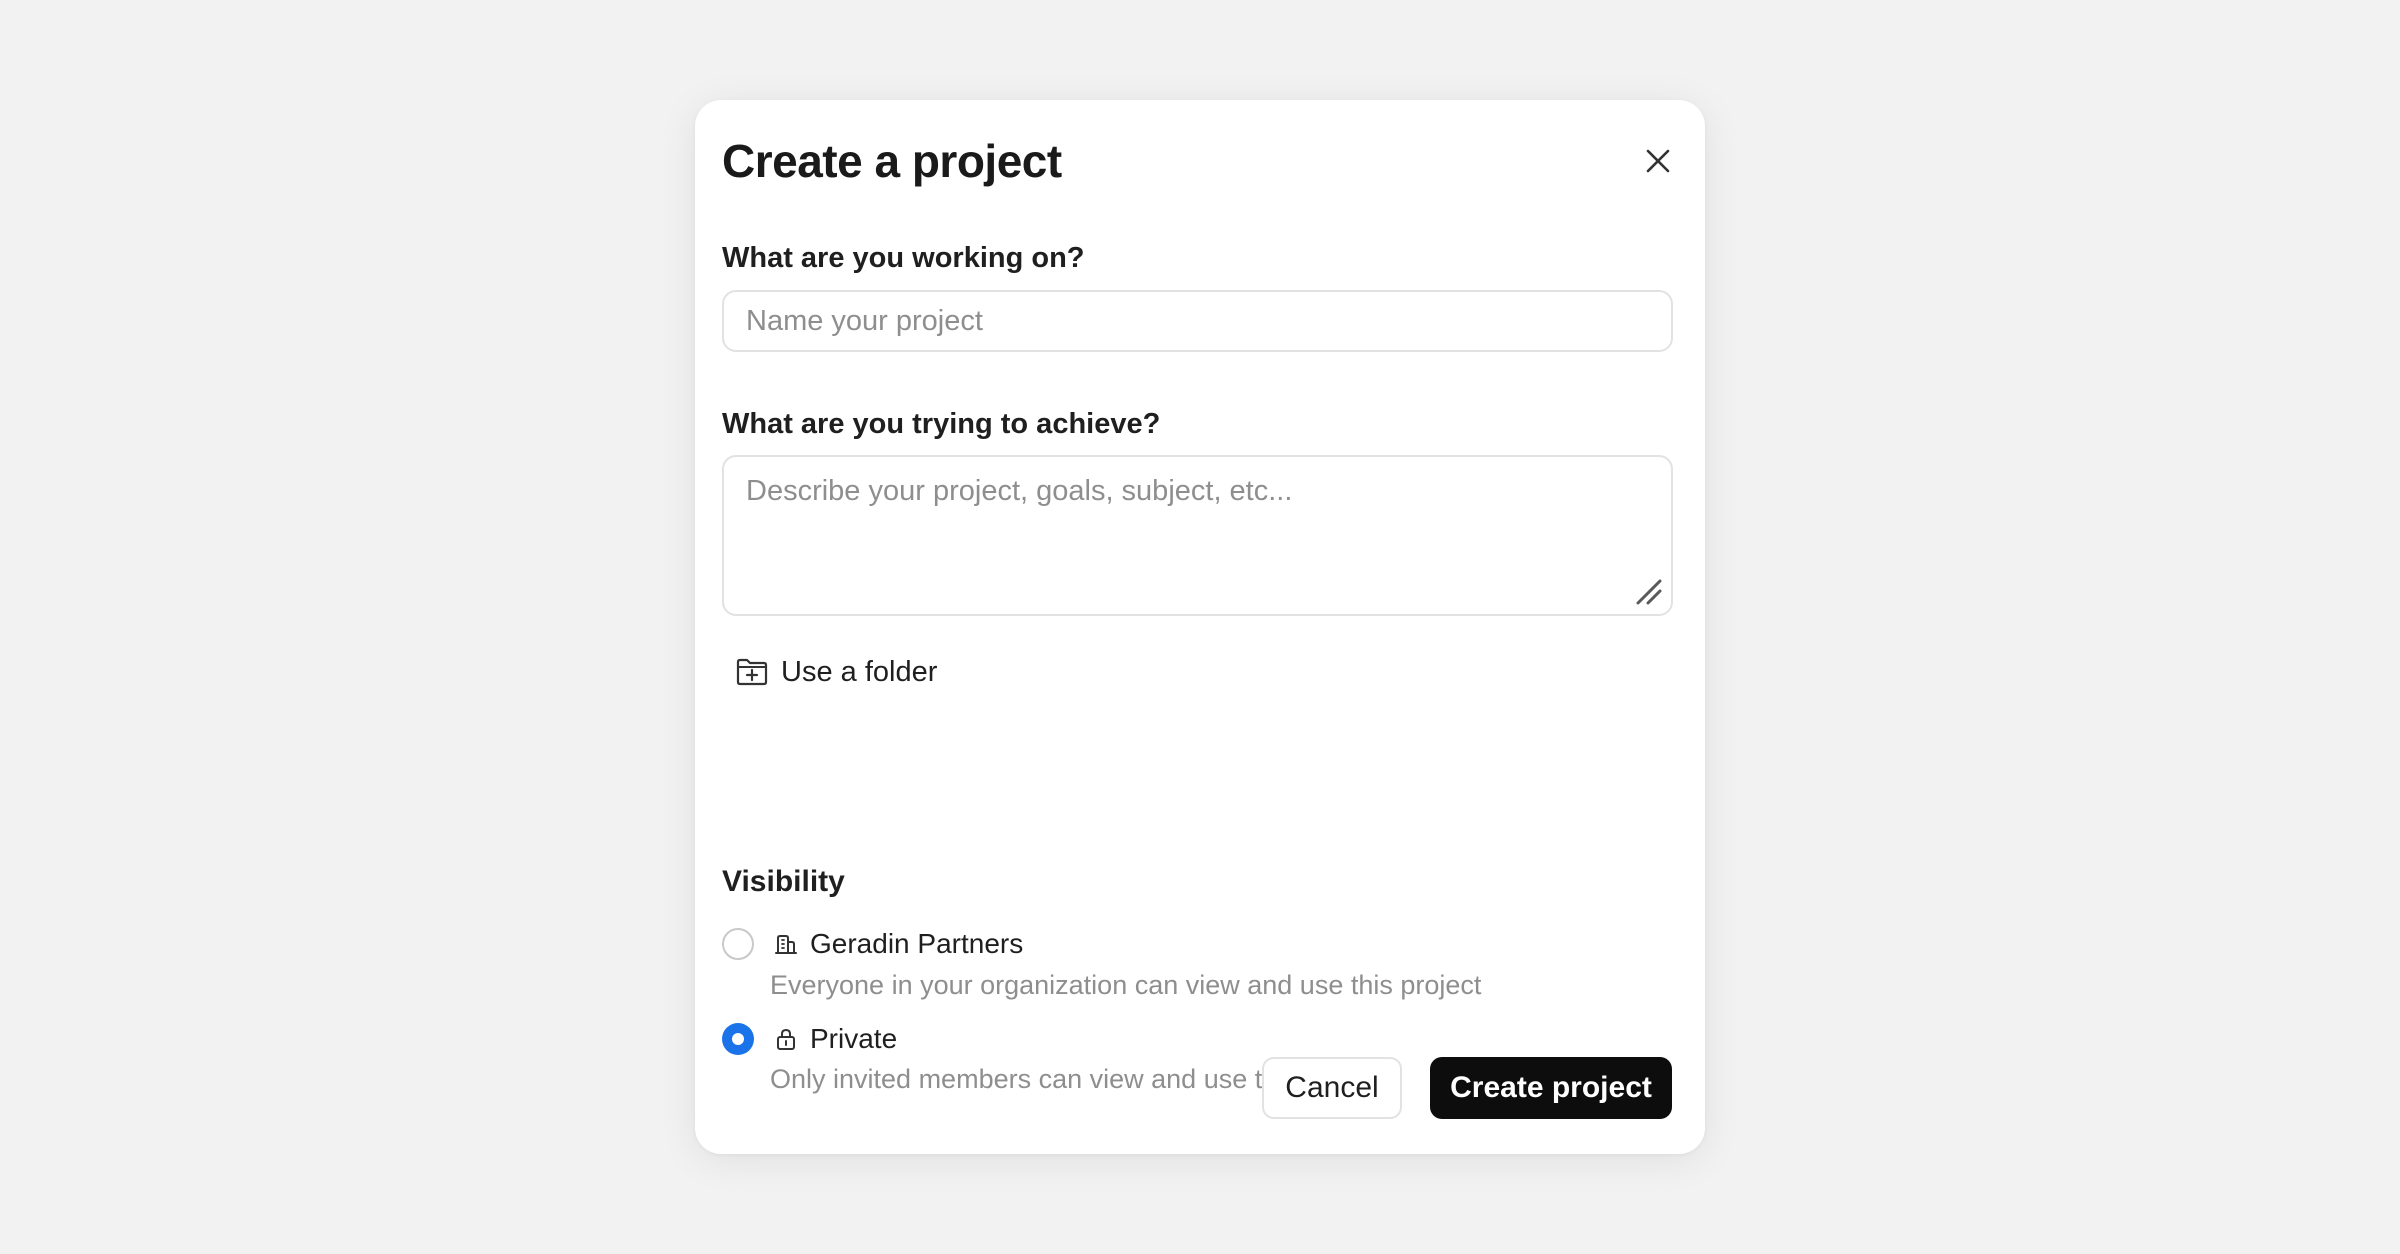  I want to click on close-icon, so click(1658, 161).